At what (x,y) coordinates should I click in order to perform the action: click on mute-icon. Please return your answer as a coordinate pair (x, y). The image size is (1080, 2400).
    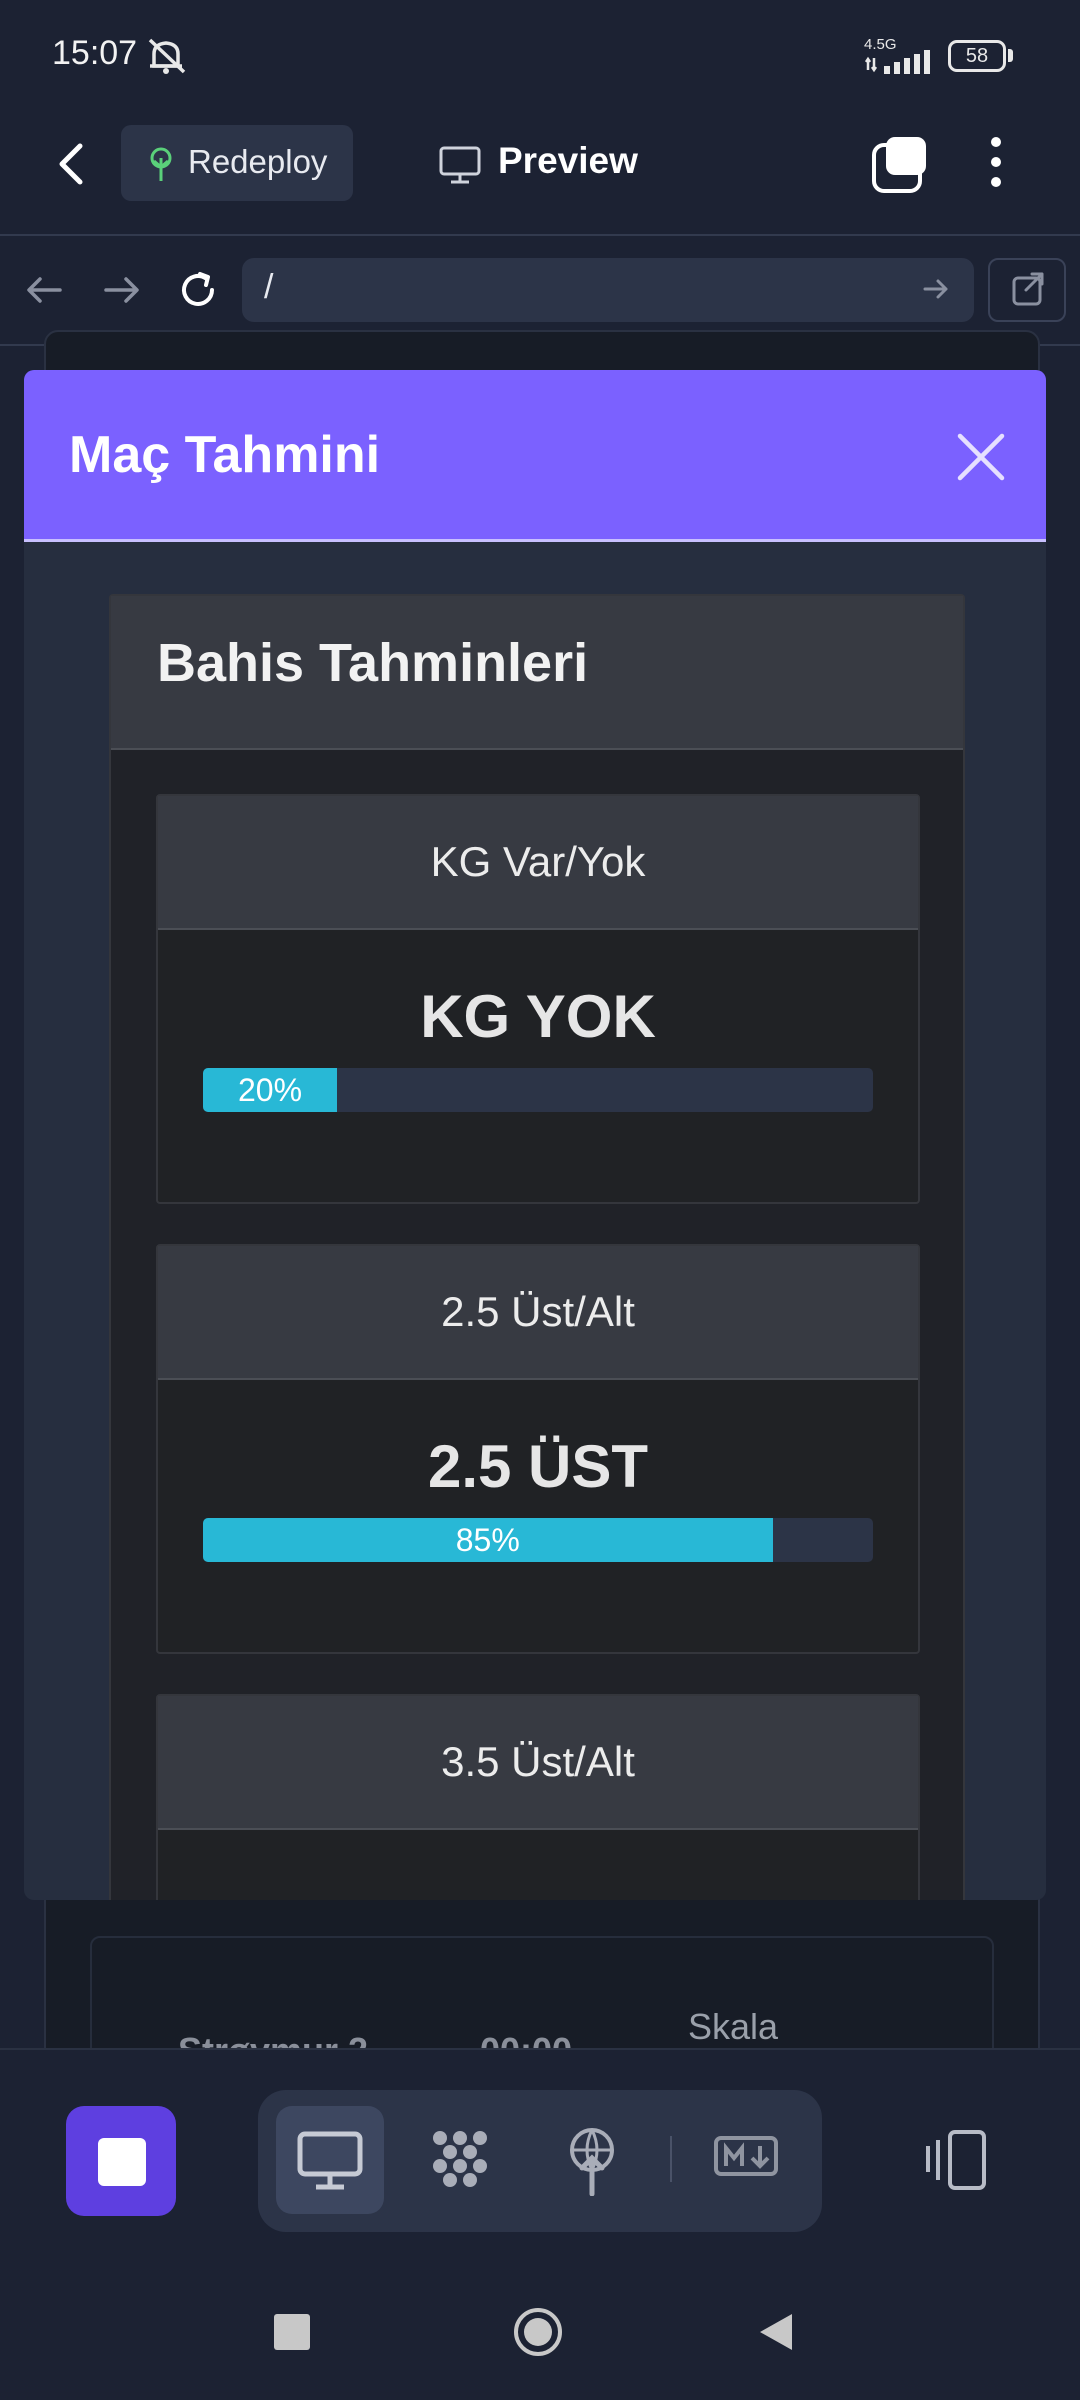
    Looking at the image, I should click on (167, 56).